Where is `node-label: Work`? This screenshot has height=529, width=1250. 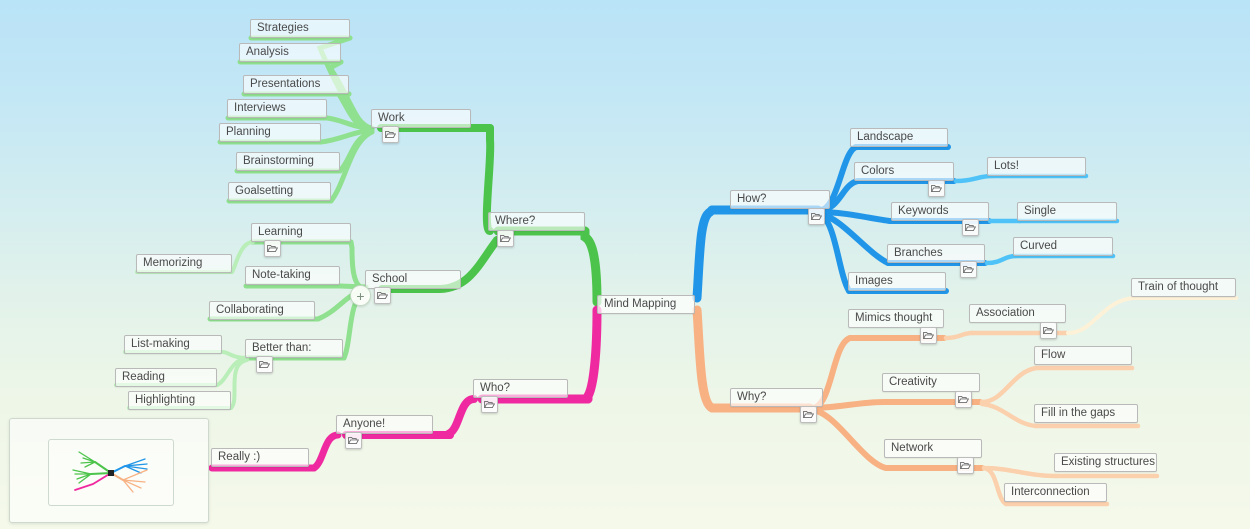
node-label: Work is located at coordinates (391, 118).